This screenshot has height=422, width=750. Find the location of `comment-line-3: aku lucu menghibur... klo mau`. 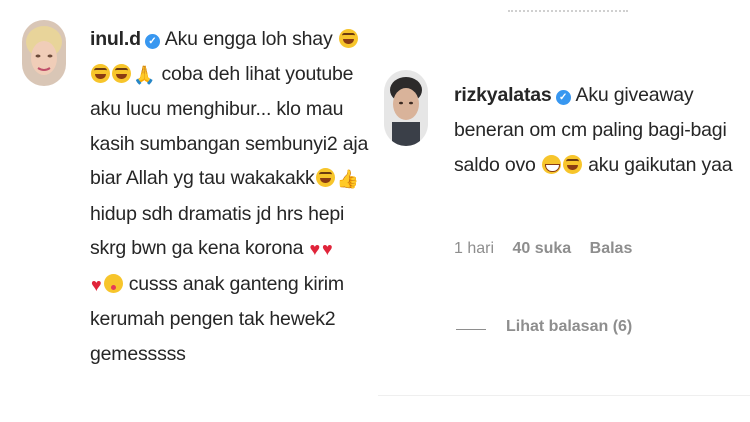

comment-line-3: aku lucu menghibur... klo mau is located at coordinates (217, 109).